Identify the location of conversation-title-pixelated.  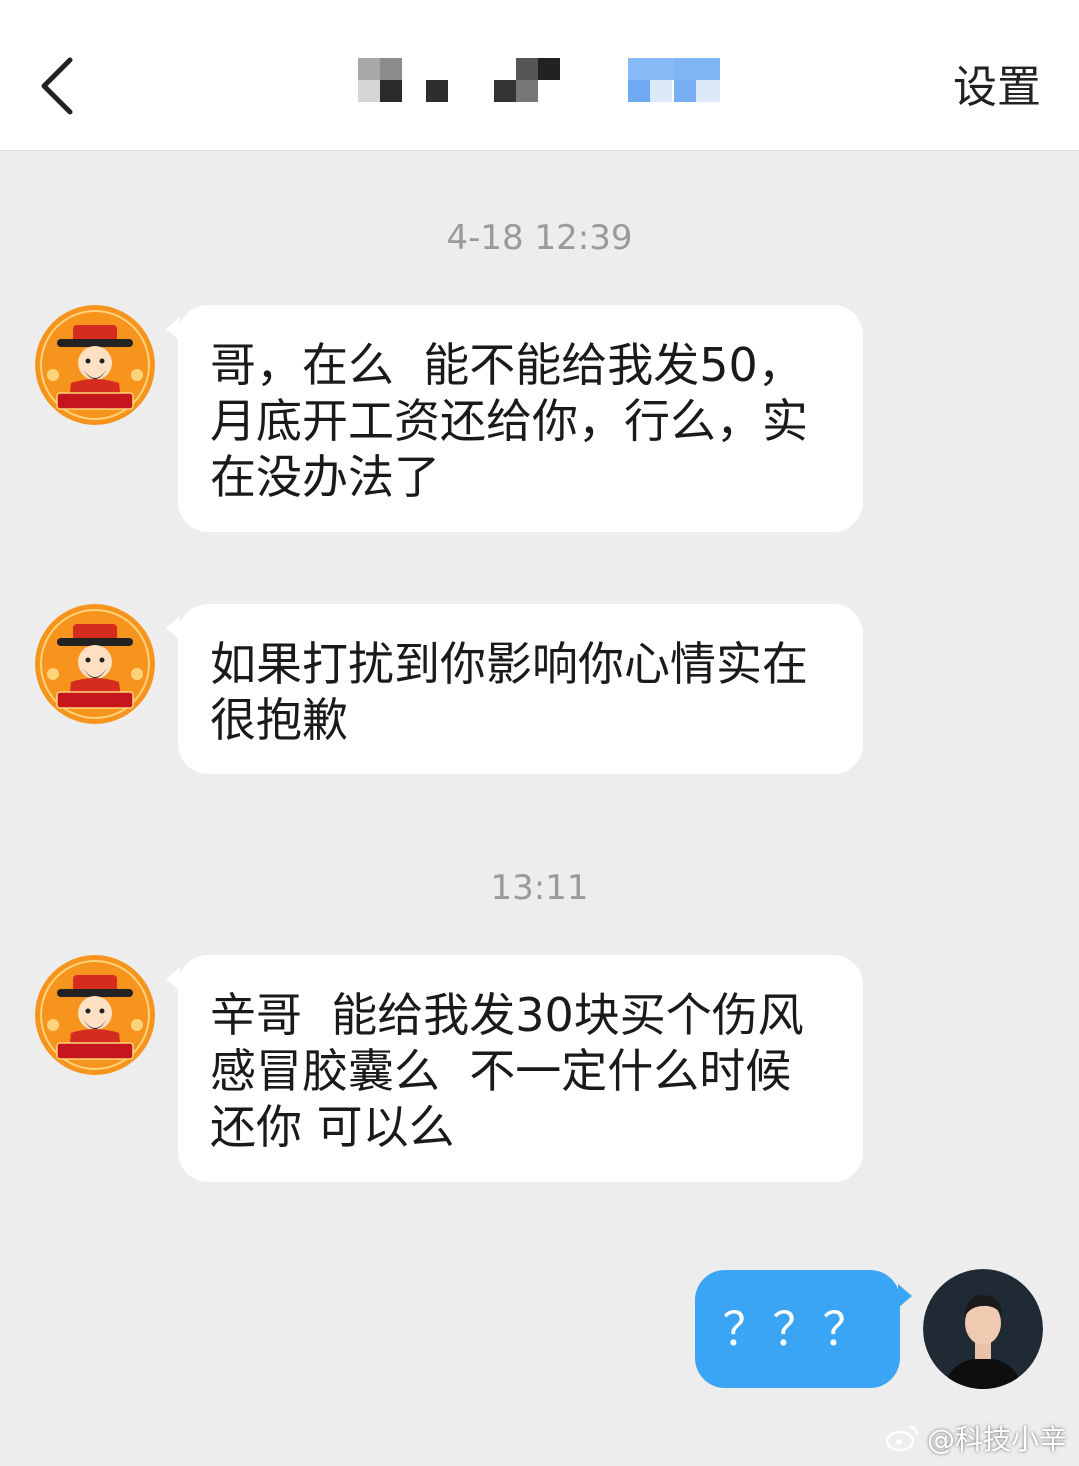
(539, 81).